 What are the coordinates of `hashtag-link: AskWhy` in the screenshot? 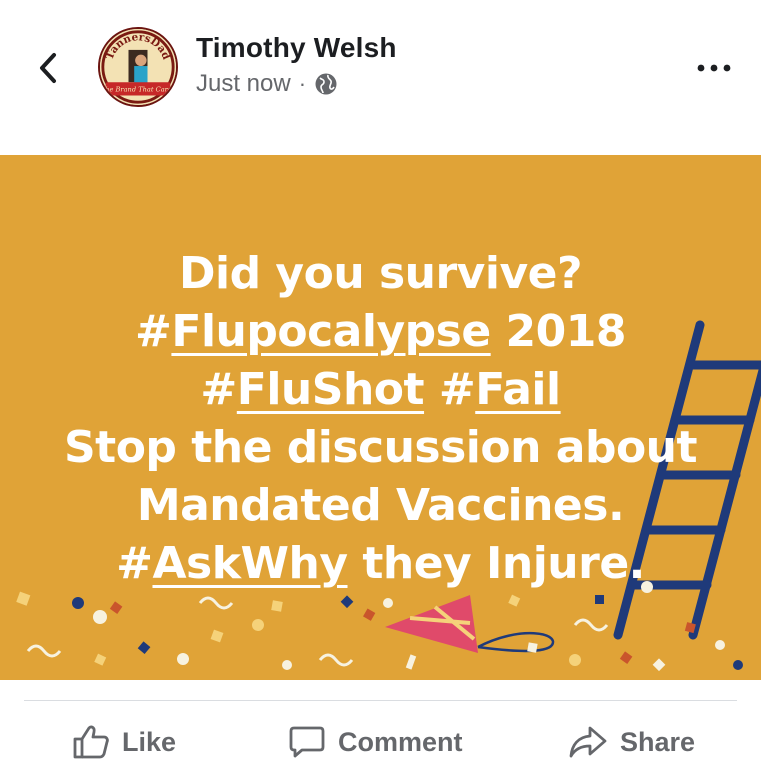 It's located at (250, 563).